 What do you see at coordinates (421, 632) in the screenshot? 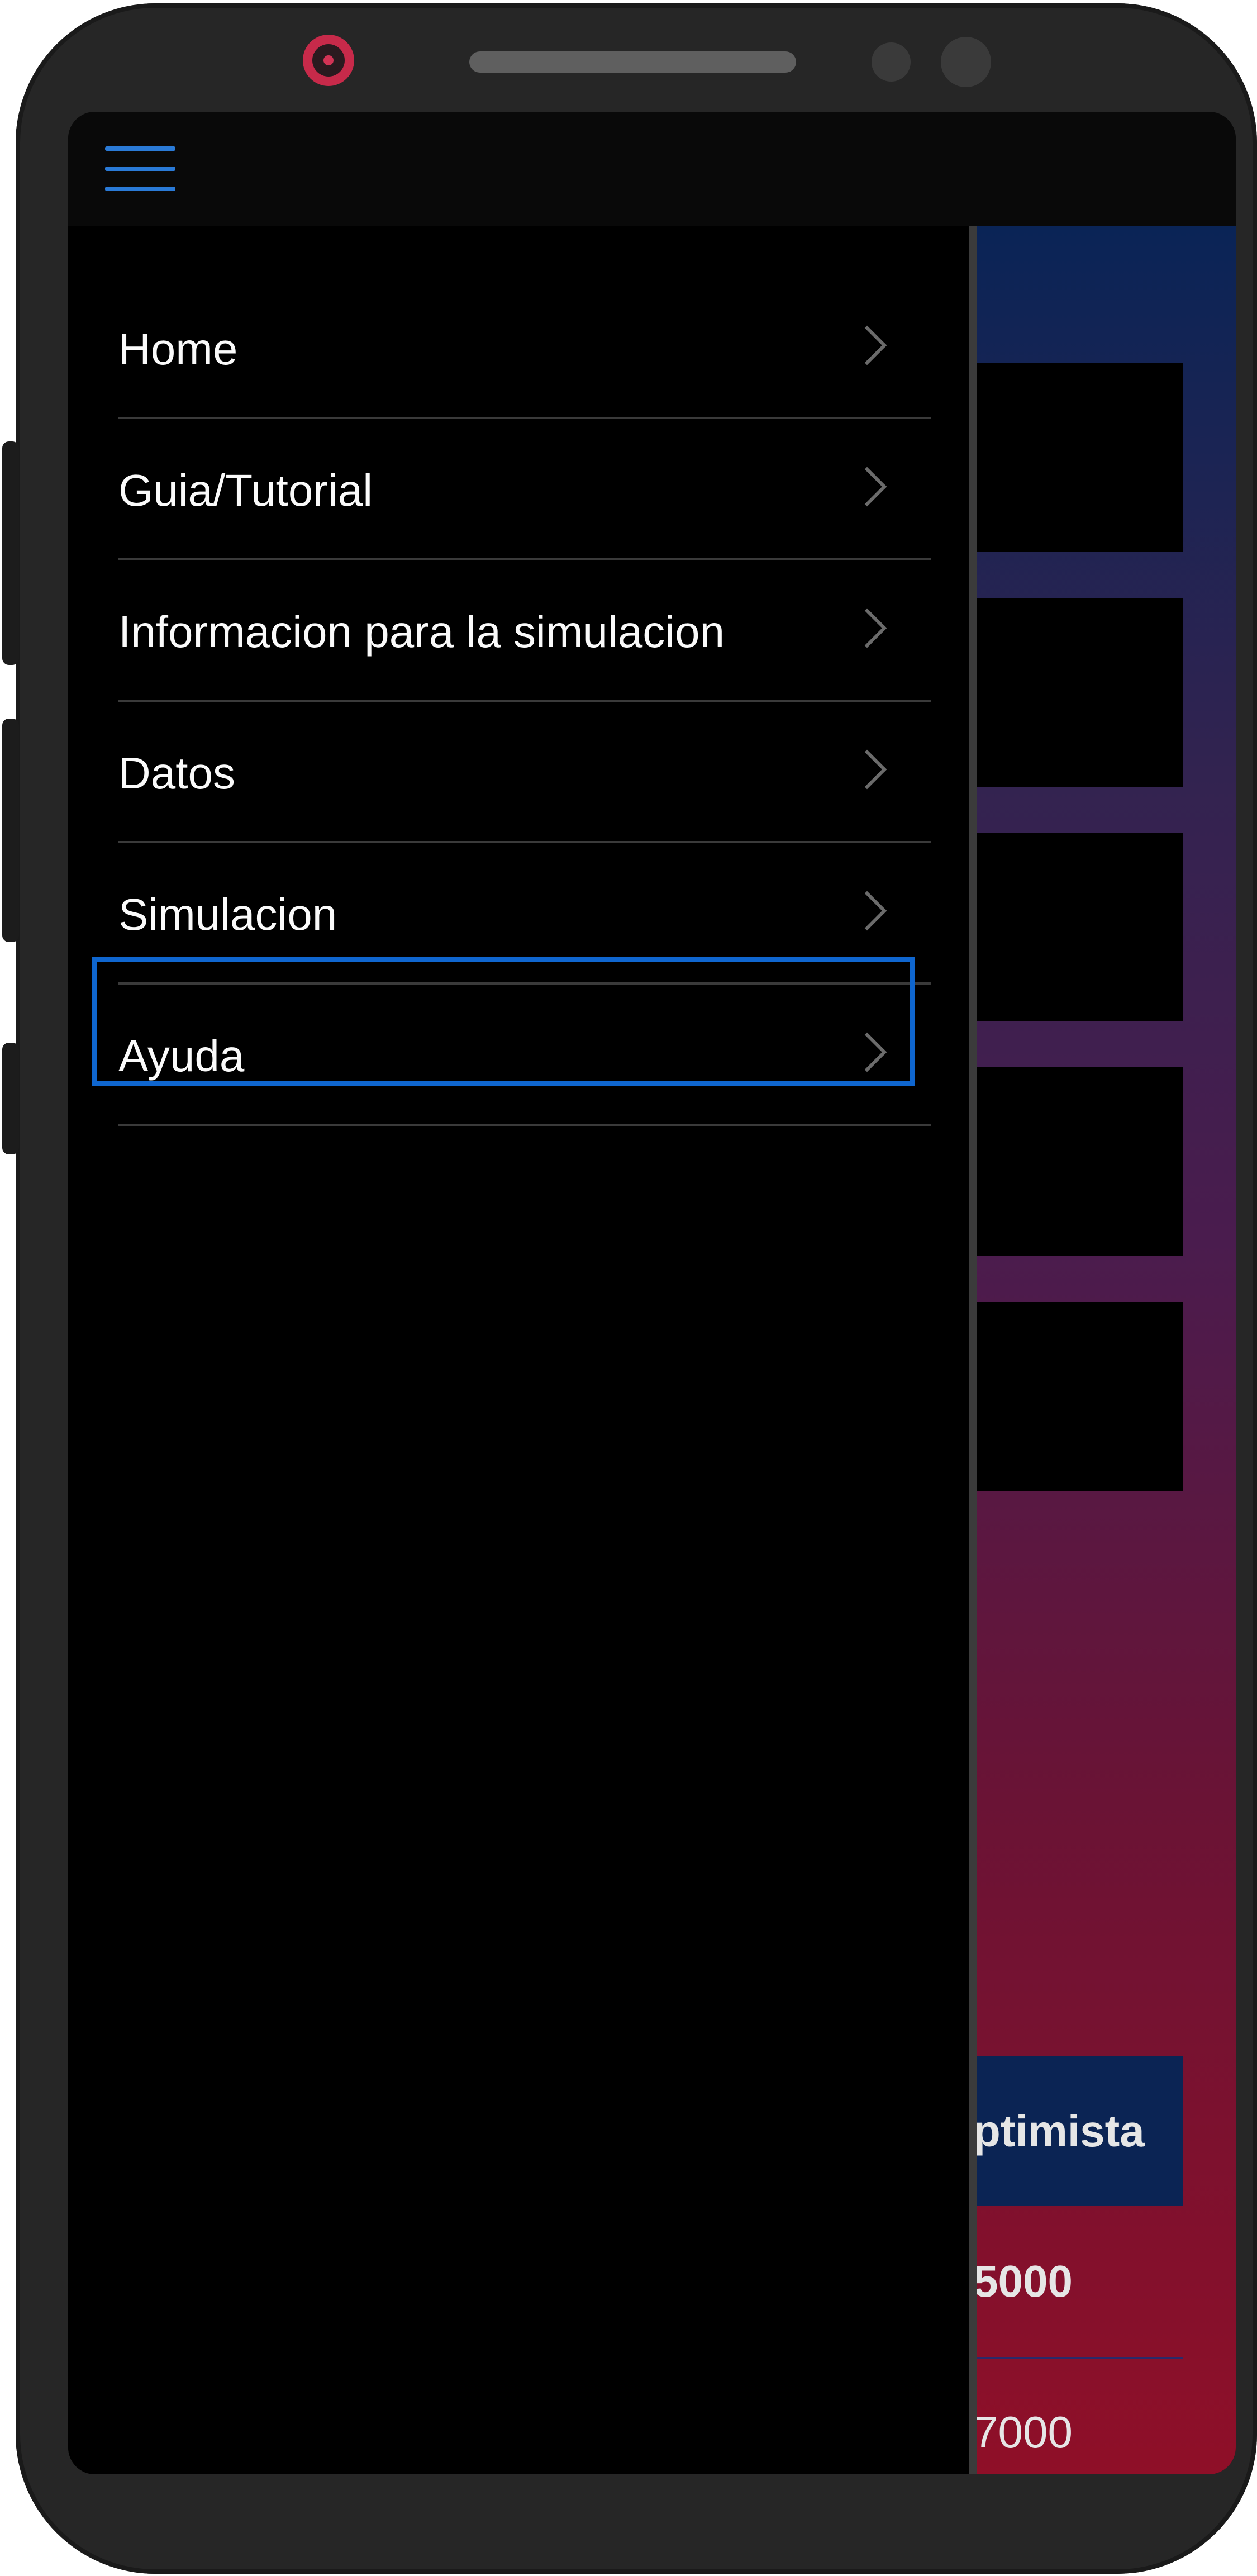
I see `menu-item-label: Informacion para la simulacion` at bounding box center [421, 632].